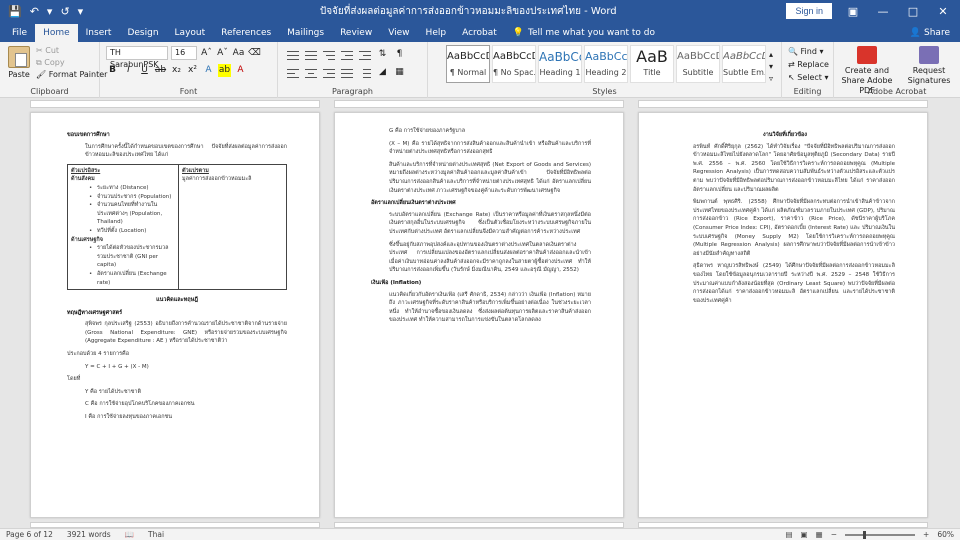 This screenshot has height=540, width=960. What do you see at coordinates (771, 66) in the screenshot?
I see `styles-scroll-down-icon: ▾` at bounding box center [771, 66].